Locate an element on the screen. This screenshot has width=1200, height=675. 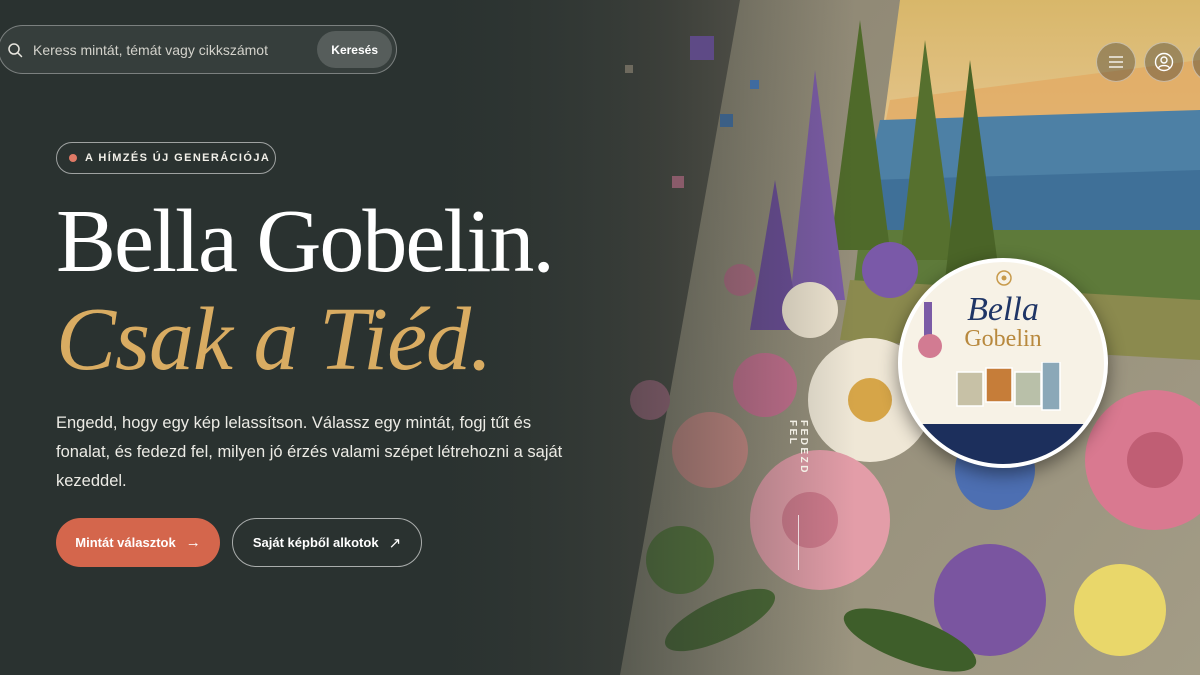
user-account-button is located at coordinates (1164, 62).